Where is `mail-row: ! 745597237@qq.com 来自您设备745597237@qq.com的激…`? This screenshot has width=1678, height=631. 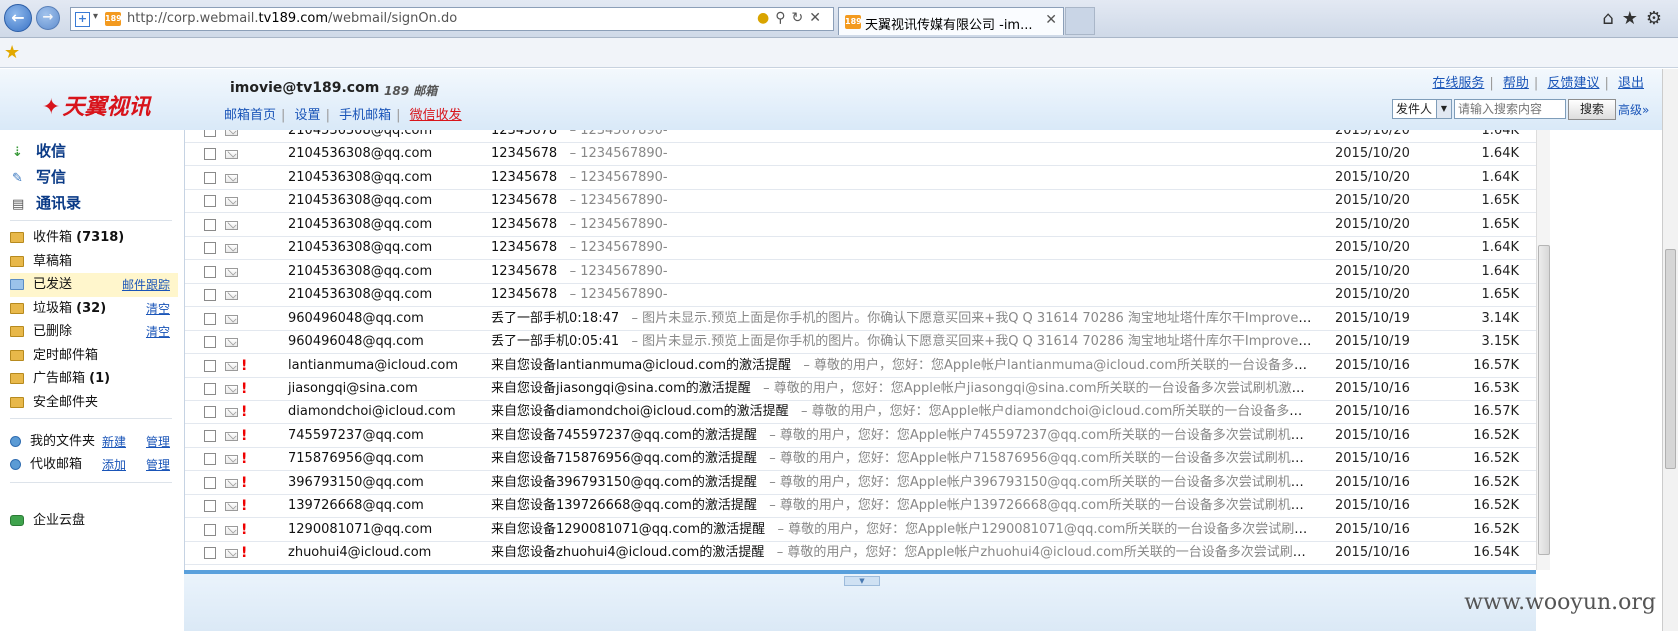 mail-row: ! 745597237@qq.com 来自您设备745597237@qq.com的激… is located at coordinates (860, 436).